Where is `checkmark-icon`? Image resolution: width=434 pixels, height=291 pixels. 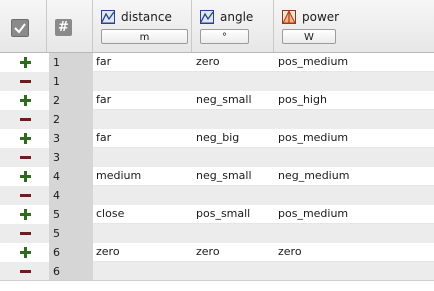 checkmark-icon is located at coordinates (20, 28).